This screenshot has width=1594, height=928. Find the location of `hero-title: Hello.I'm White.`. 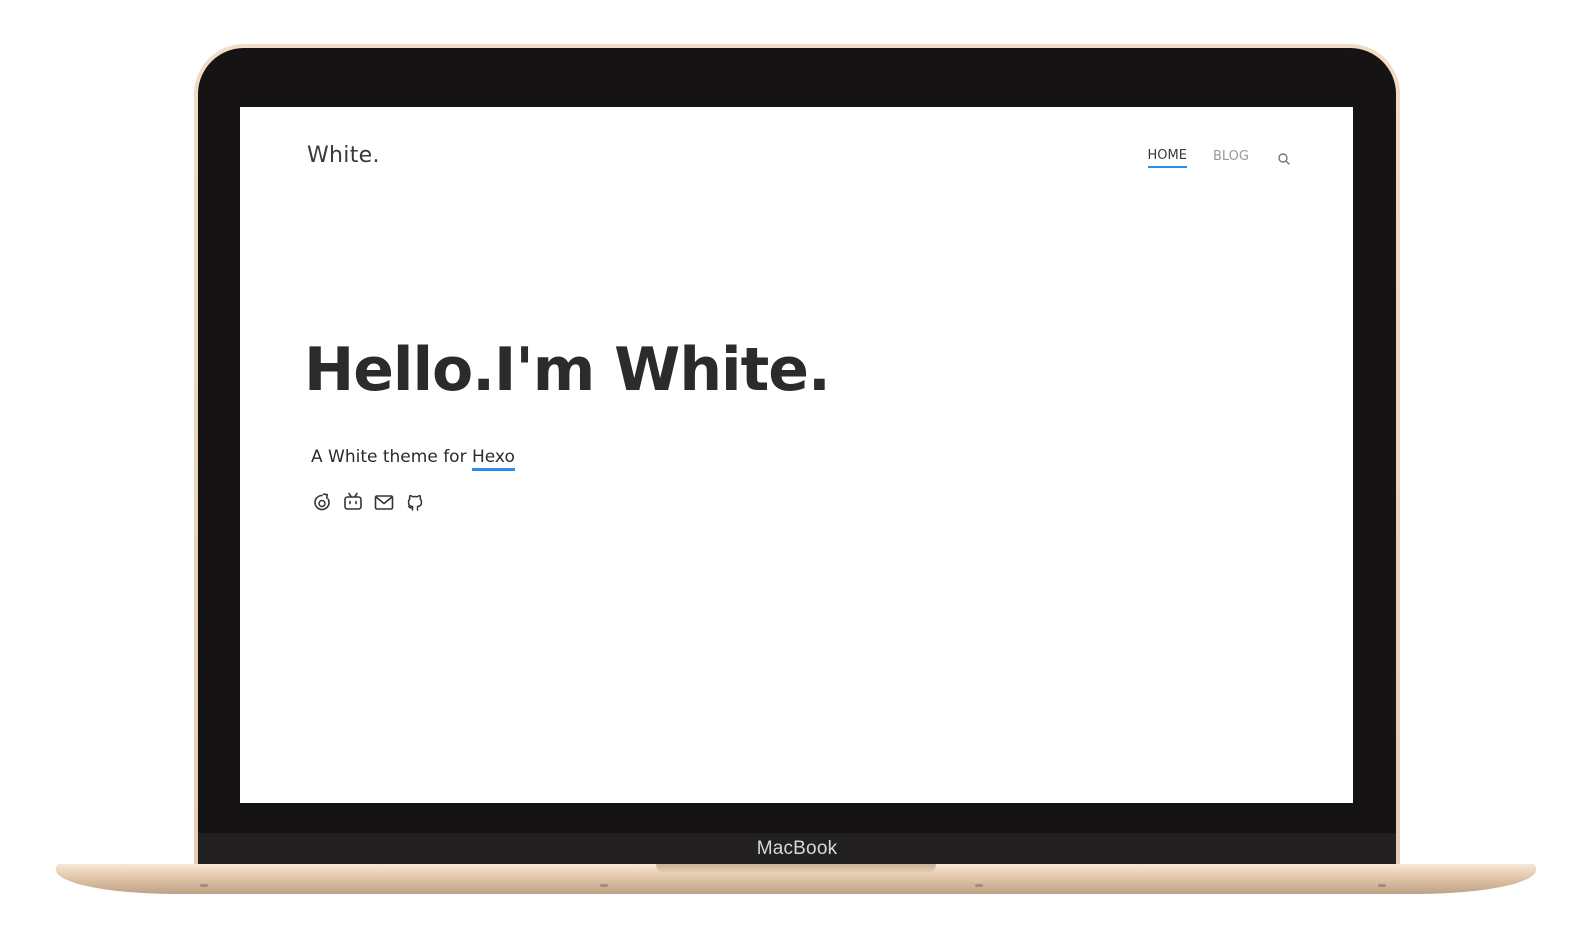

hero-title: Hello.I'm White. is located at coordinates (567, 370).